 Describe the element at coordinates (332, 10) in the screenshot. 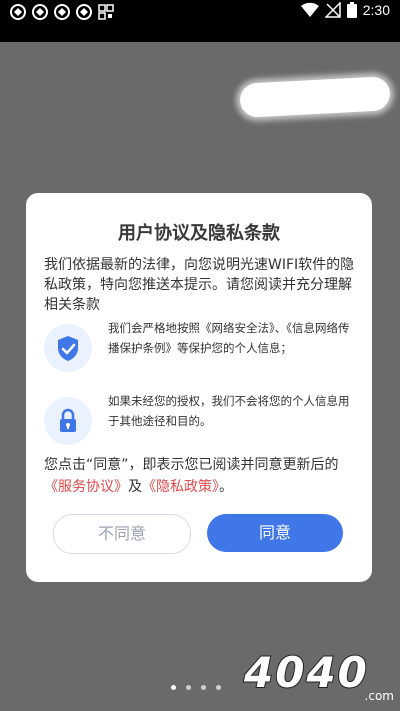

I see `signal-icon` at that location.